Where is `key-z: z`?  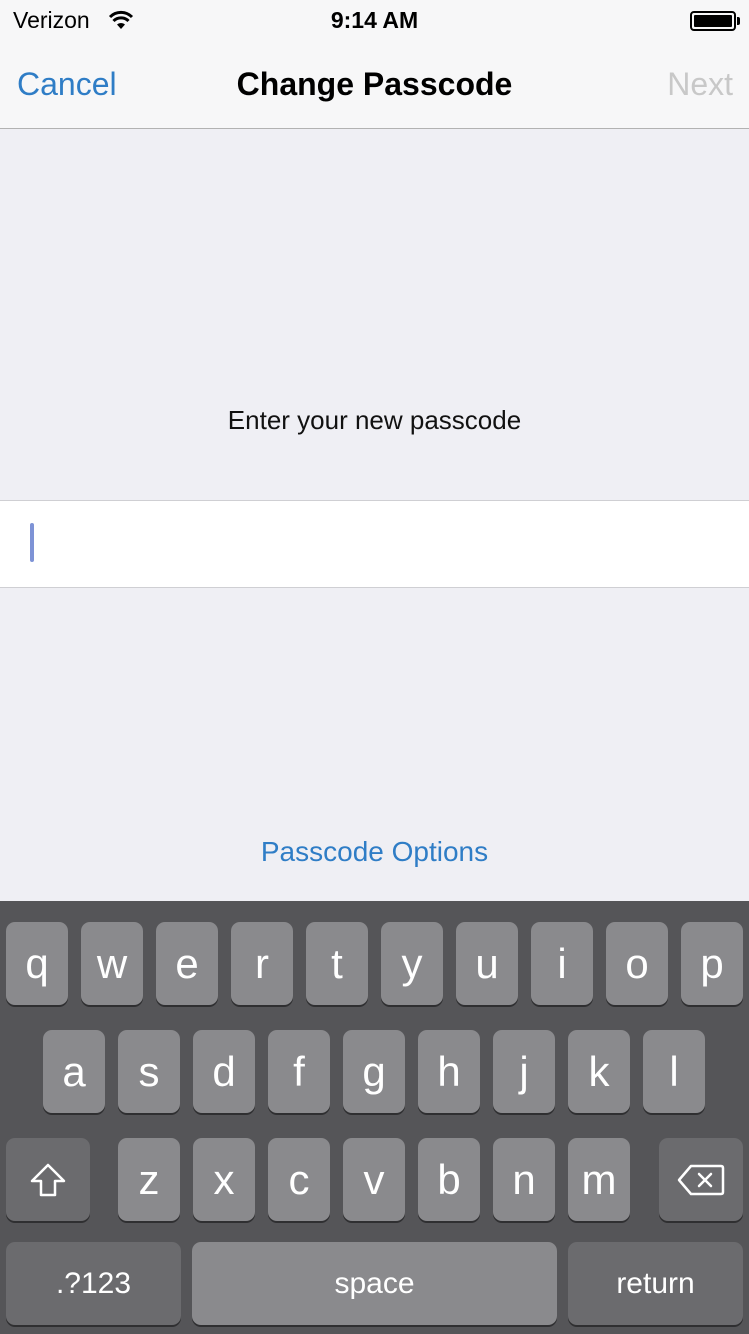 key-z: z is located at coordinates (149, 1179).